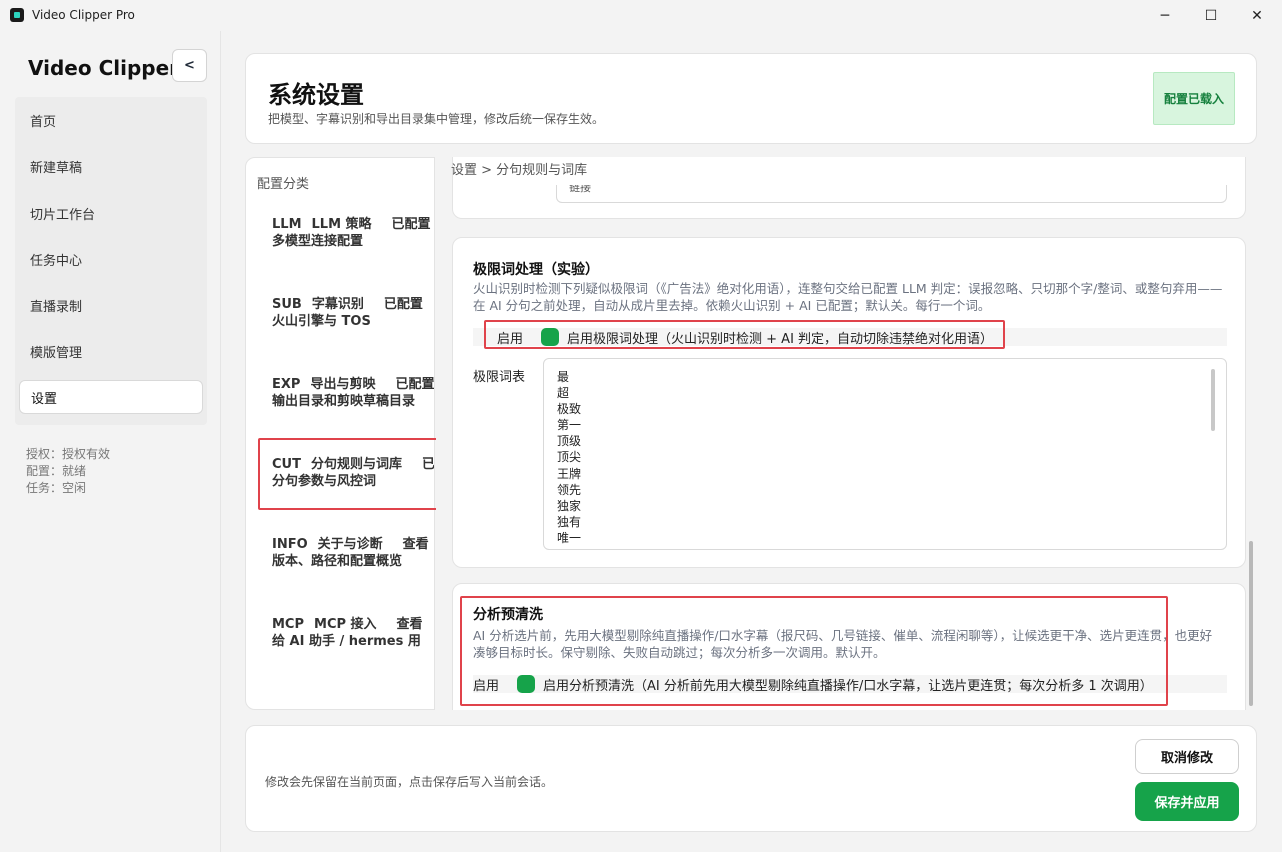  I want to click on category-name: LLM 策略, so click(341, 224).